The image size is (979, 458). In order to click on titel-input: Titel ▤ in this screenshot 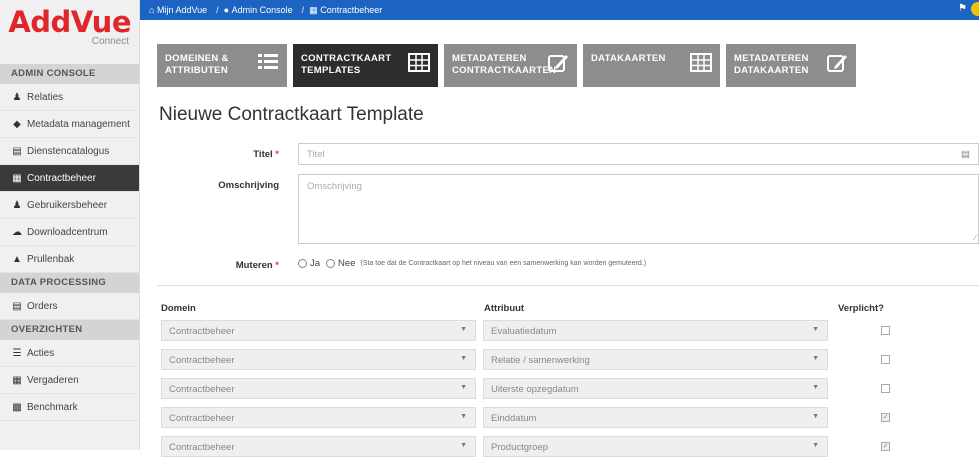, I will do `click(638, 154)`.